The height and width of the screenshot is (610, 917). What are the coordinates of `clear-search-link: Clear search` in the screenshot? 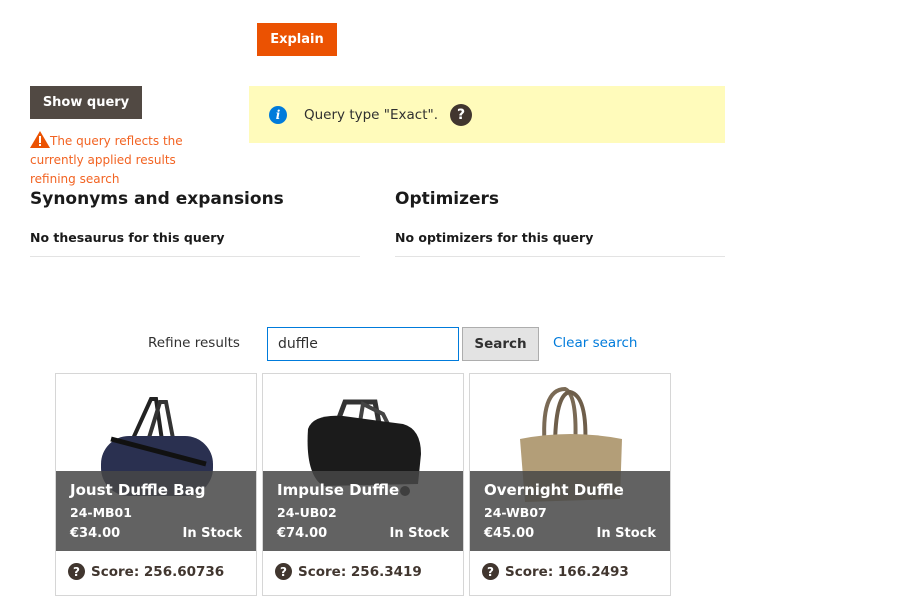 It's located at (595, 343).